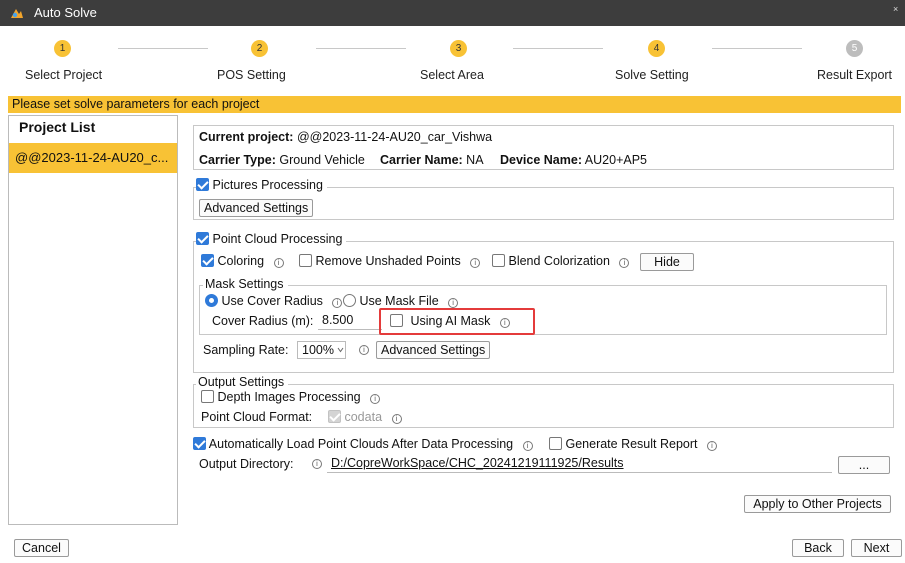  I want to click on coloring-option: Coloring i, so click(242, 261).